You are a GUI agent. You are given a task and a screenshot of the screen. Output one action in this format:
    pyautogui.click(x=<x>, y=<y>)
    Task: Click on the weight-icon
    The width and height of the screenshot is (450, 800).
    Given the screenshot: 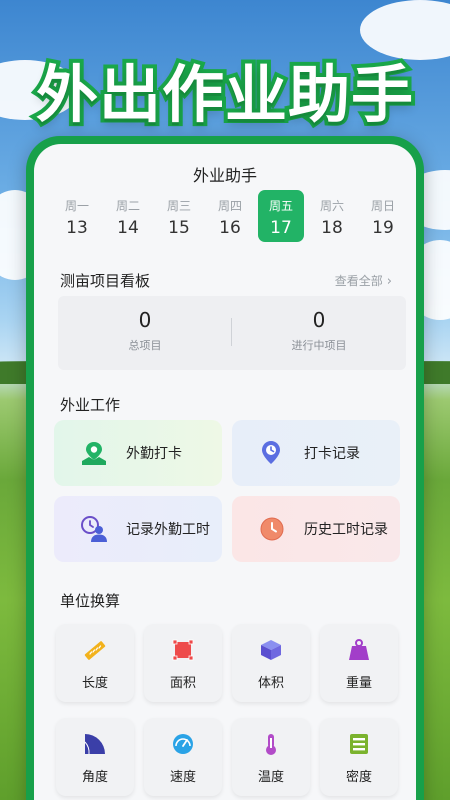 What is the action you would take?
    pyautogui.click(x=359, y=649)
    